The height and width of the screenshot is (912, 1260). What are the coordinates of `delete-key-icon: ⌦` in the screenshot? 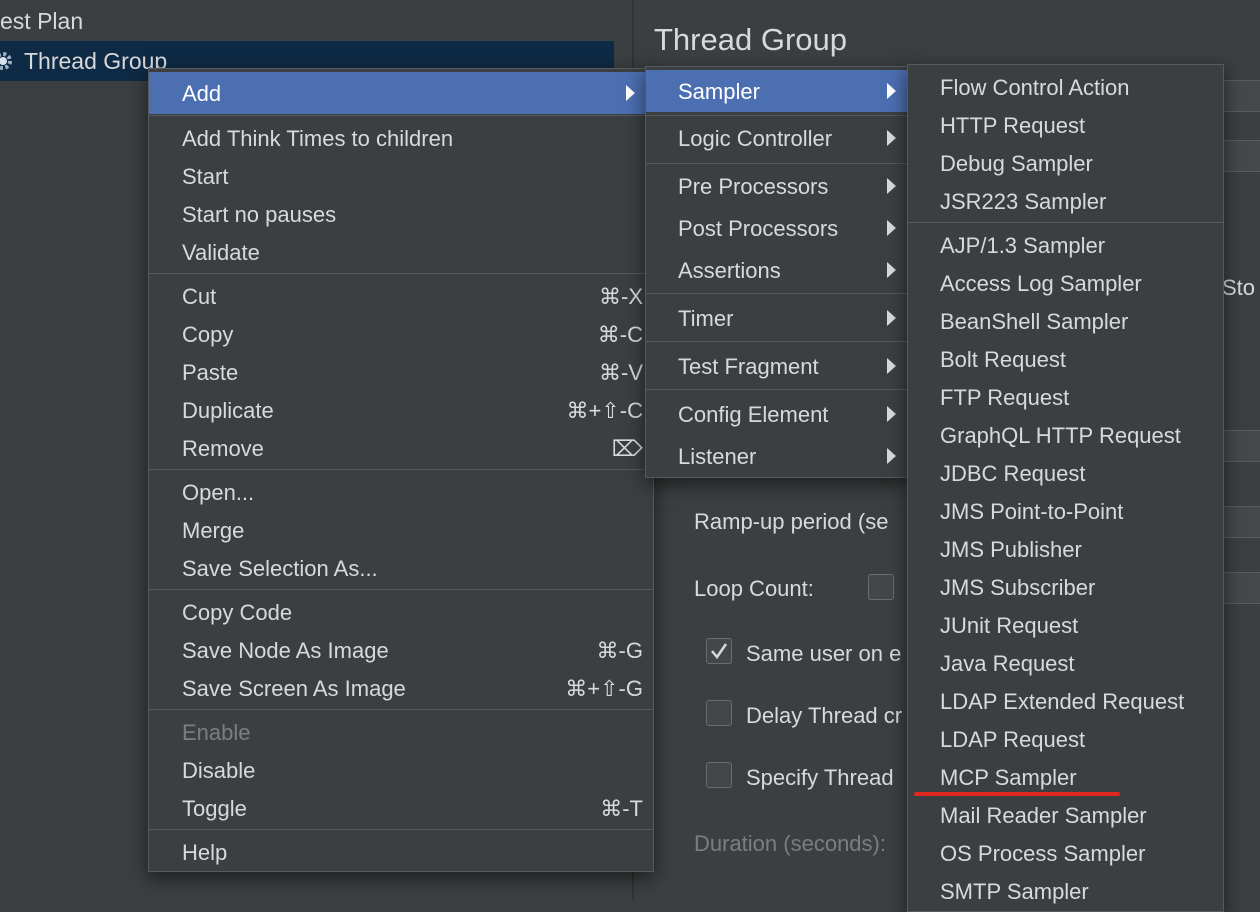 It's located at (627, 448).